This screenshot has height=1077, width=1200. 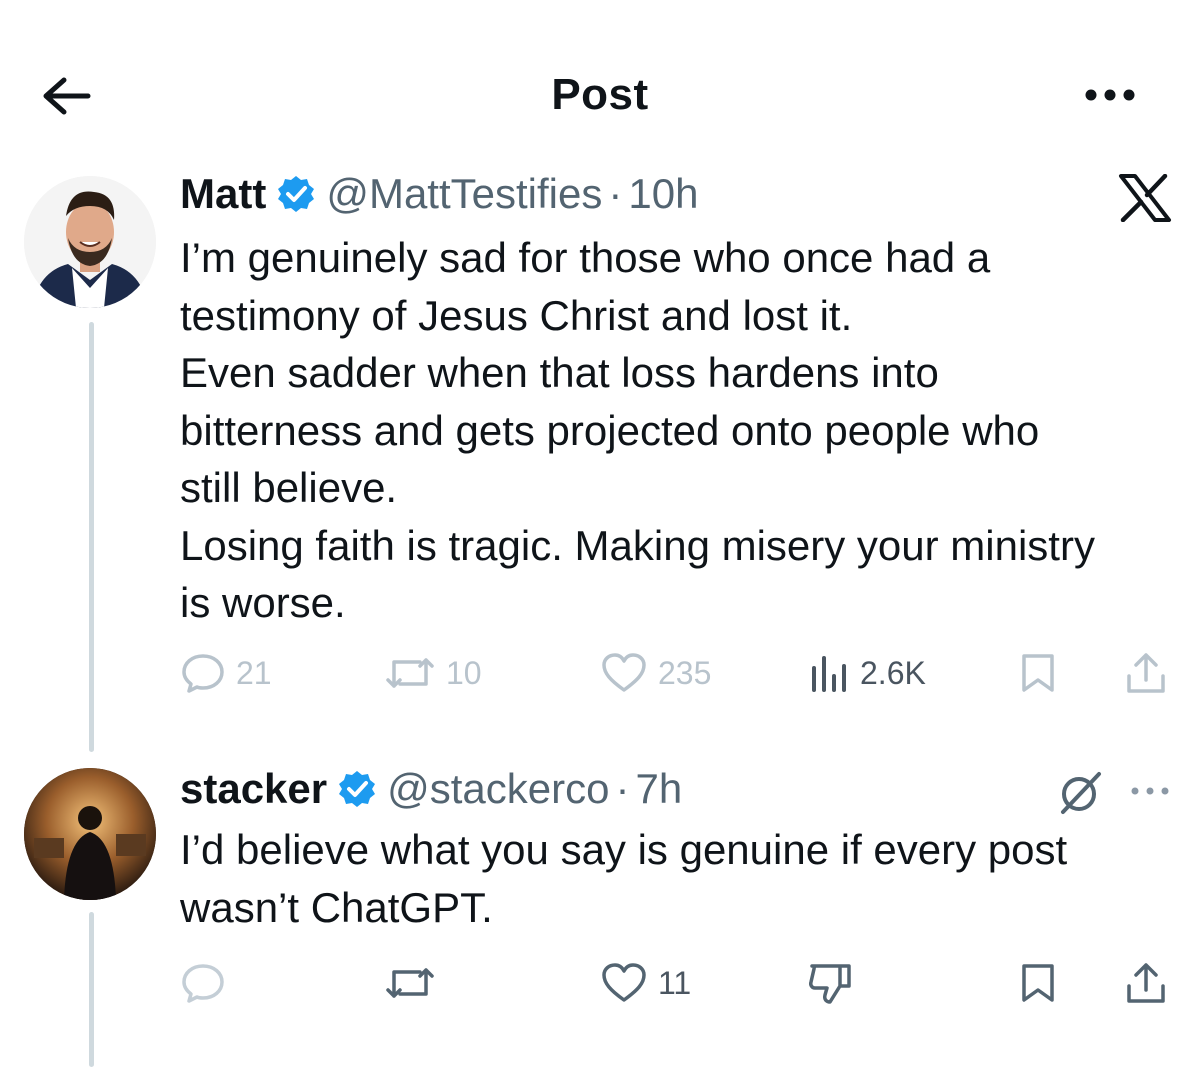 What do you see at coordinates (90, 834) in the screenshot?
I see `avatar-stacker` at bounding box center [90, 834].